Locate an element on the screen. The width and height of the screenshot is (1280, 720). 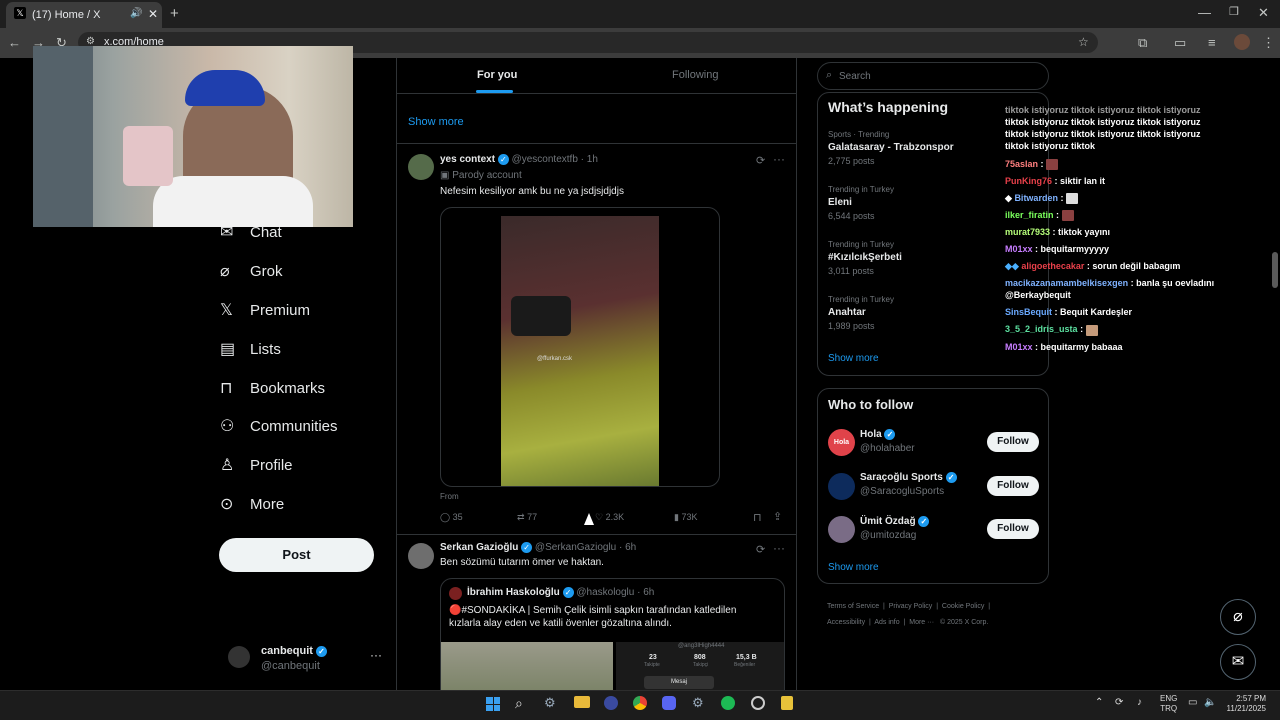
post-time: · 6h is located at coordinates (627, 547).